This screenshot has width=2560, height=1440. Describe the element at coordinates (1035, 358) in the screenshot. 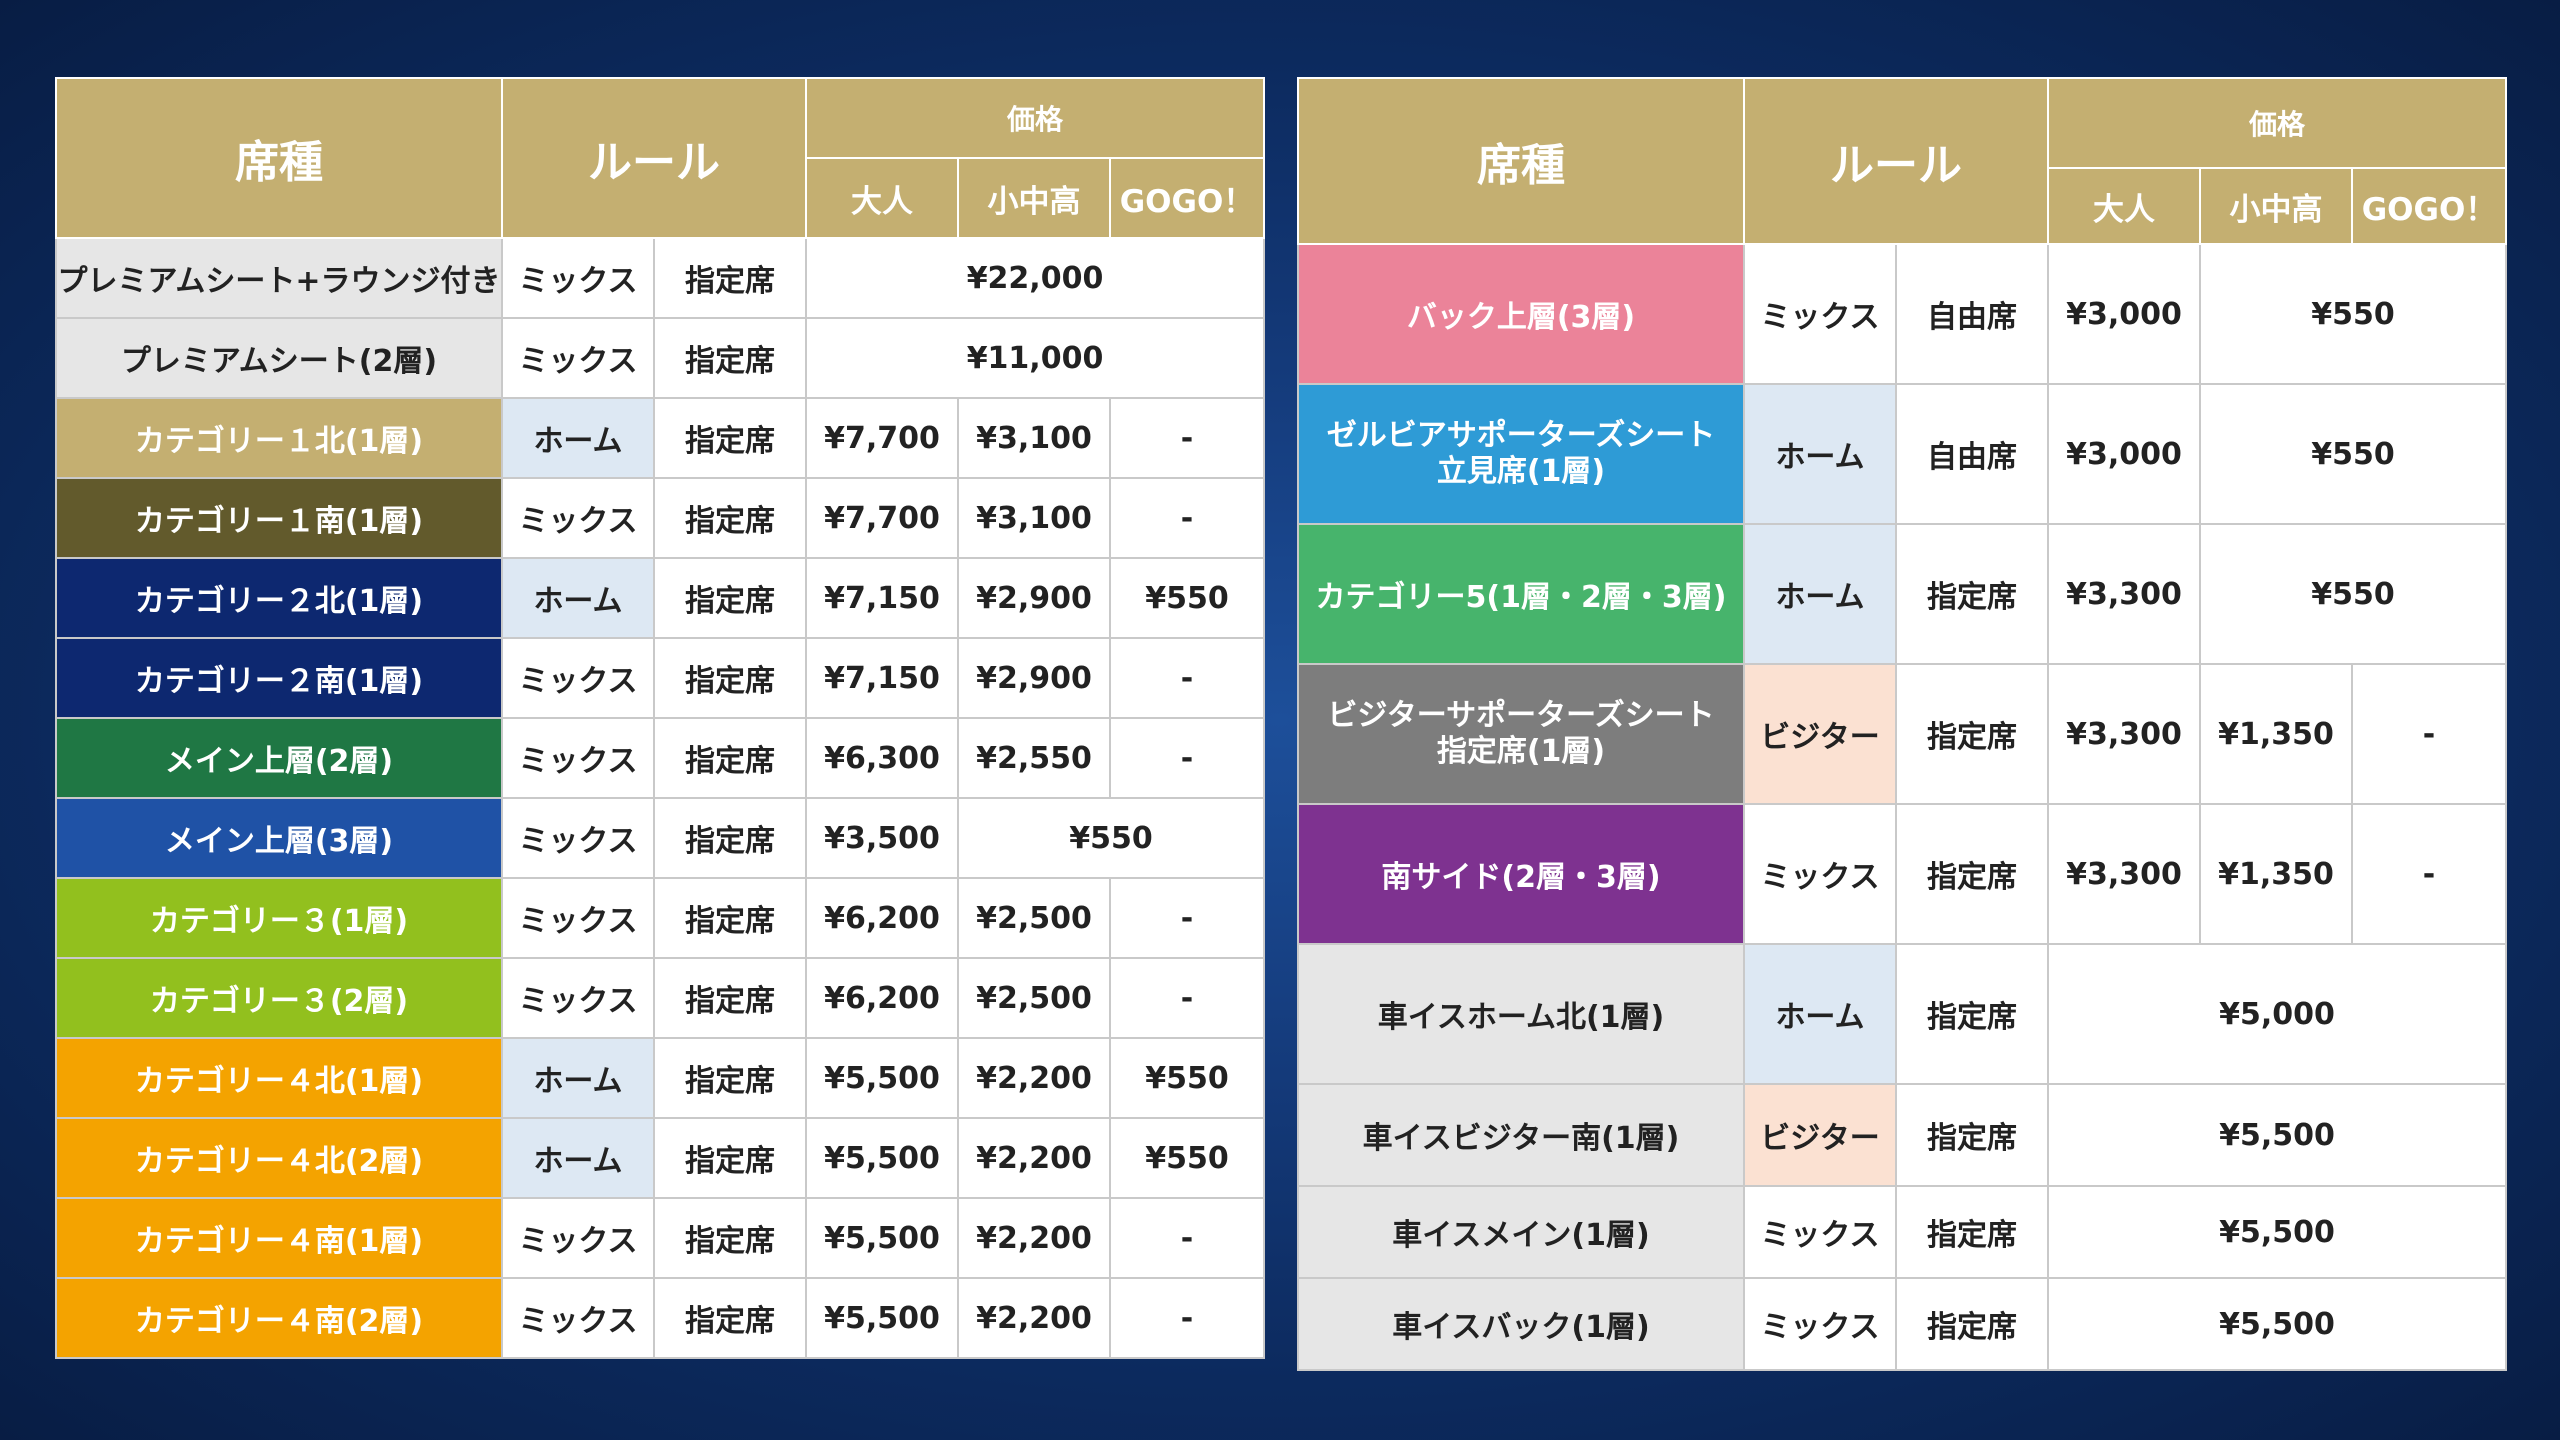

I see `price-cell: ¥11,000` at that location.